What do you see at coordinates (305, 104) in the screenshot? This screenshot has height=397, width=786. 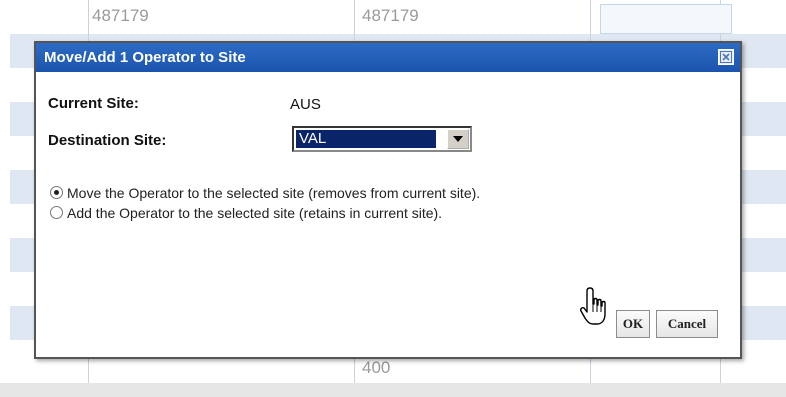 I see `current-site-value: AUS` at bounding box center [305, 104].